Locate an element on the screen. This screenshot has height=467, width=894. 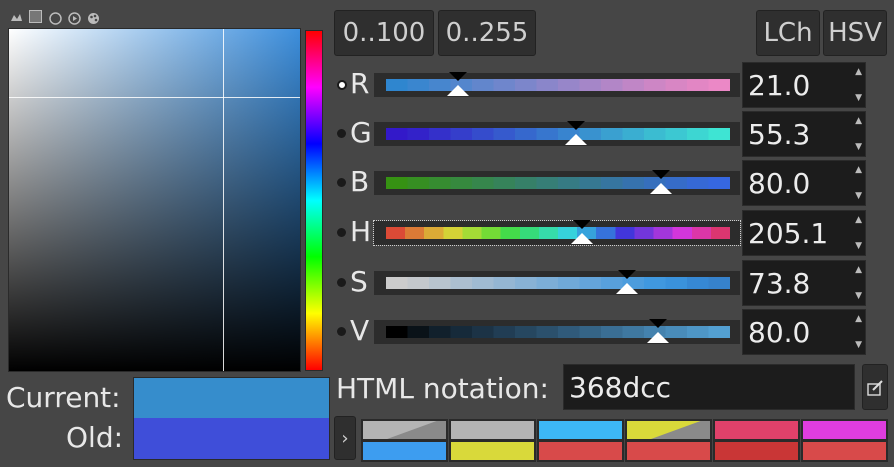
channel-spinbox-b: 80.0 ▲ ▼ is located at coordinates (804, 183).